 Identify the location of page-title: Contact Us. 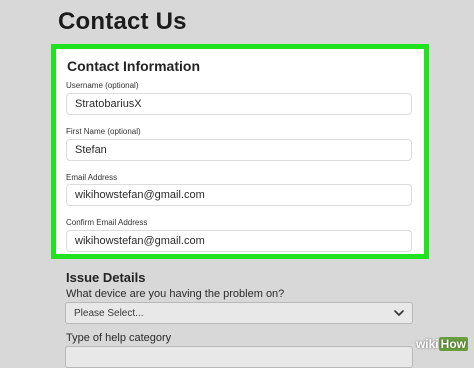
(122, 21).